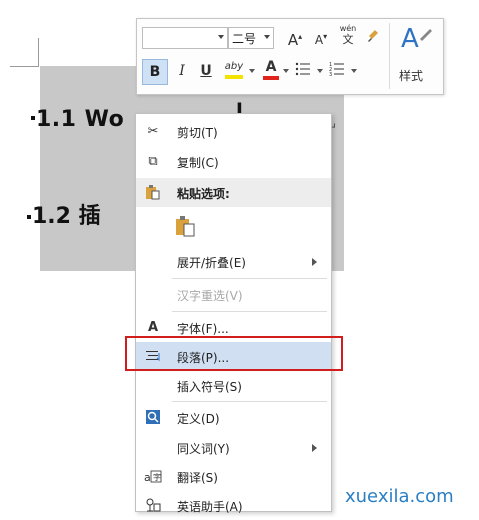  What do you see at coordinates (206, 71) in the screenshot?
I see `underline-button: U` at bounding box center [206, 71].